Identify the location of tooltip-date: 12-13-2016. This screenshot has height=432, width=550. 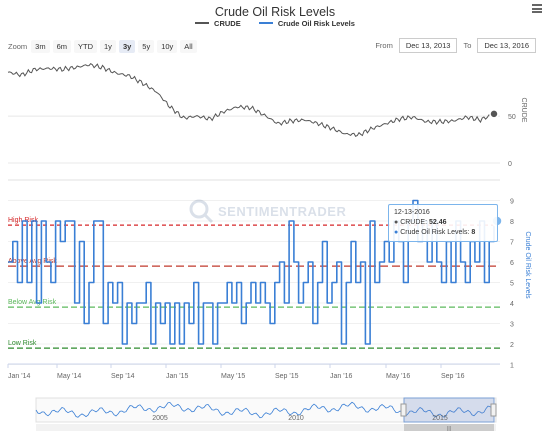
(412, 212).